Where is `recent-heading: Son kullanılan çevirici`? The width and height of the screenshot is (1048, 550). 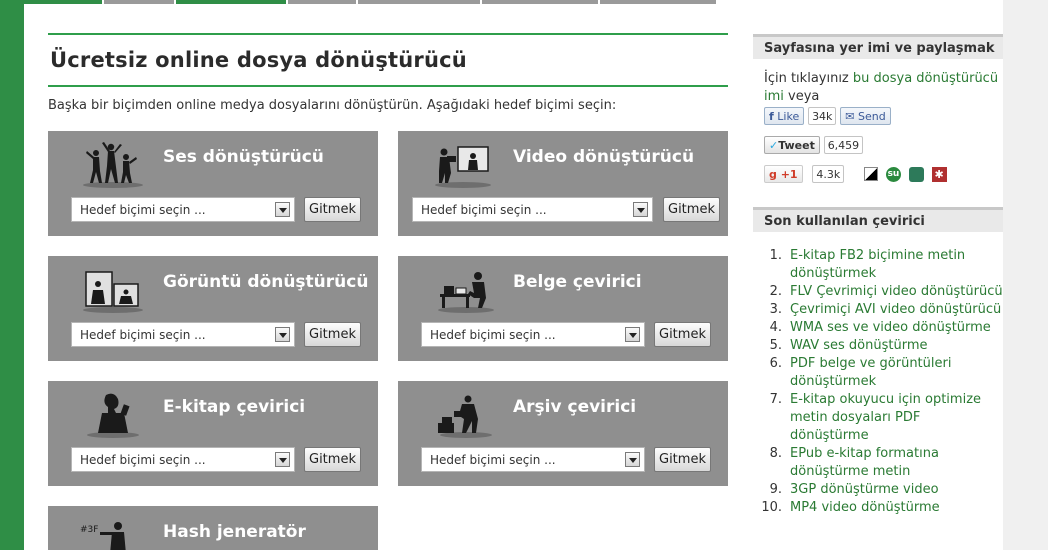 recent-heading: Son kullanılan çevirici is located at coordinates (878, 219).